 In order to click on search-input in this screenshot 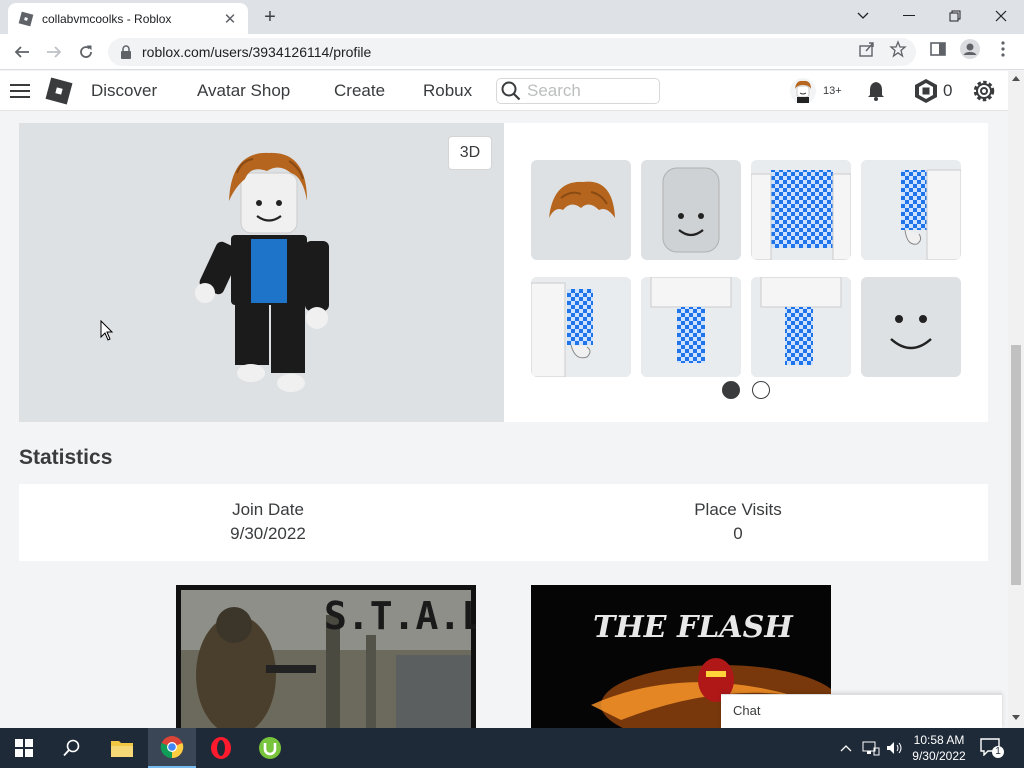, I will do `click(587, 91)`.